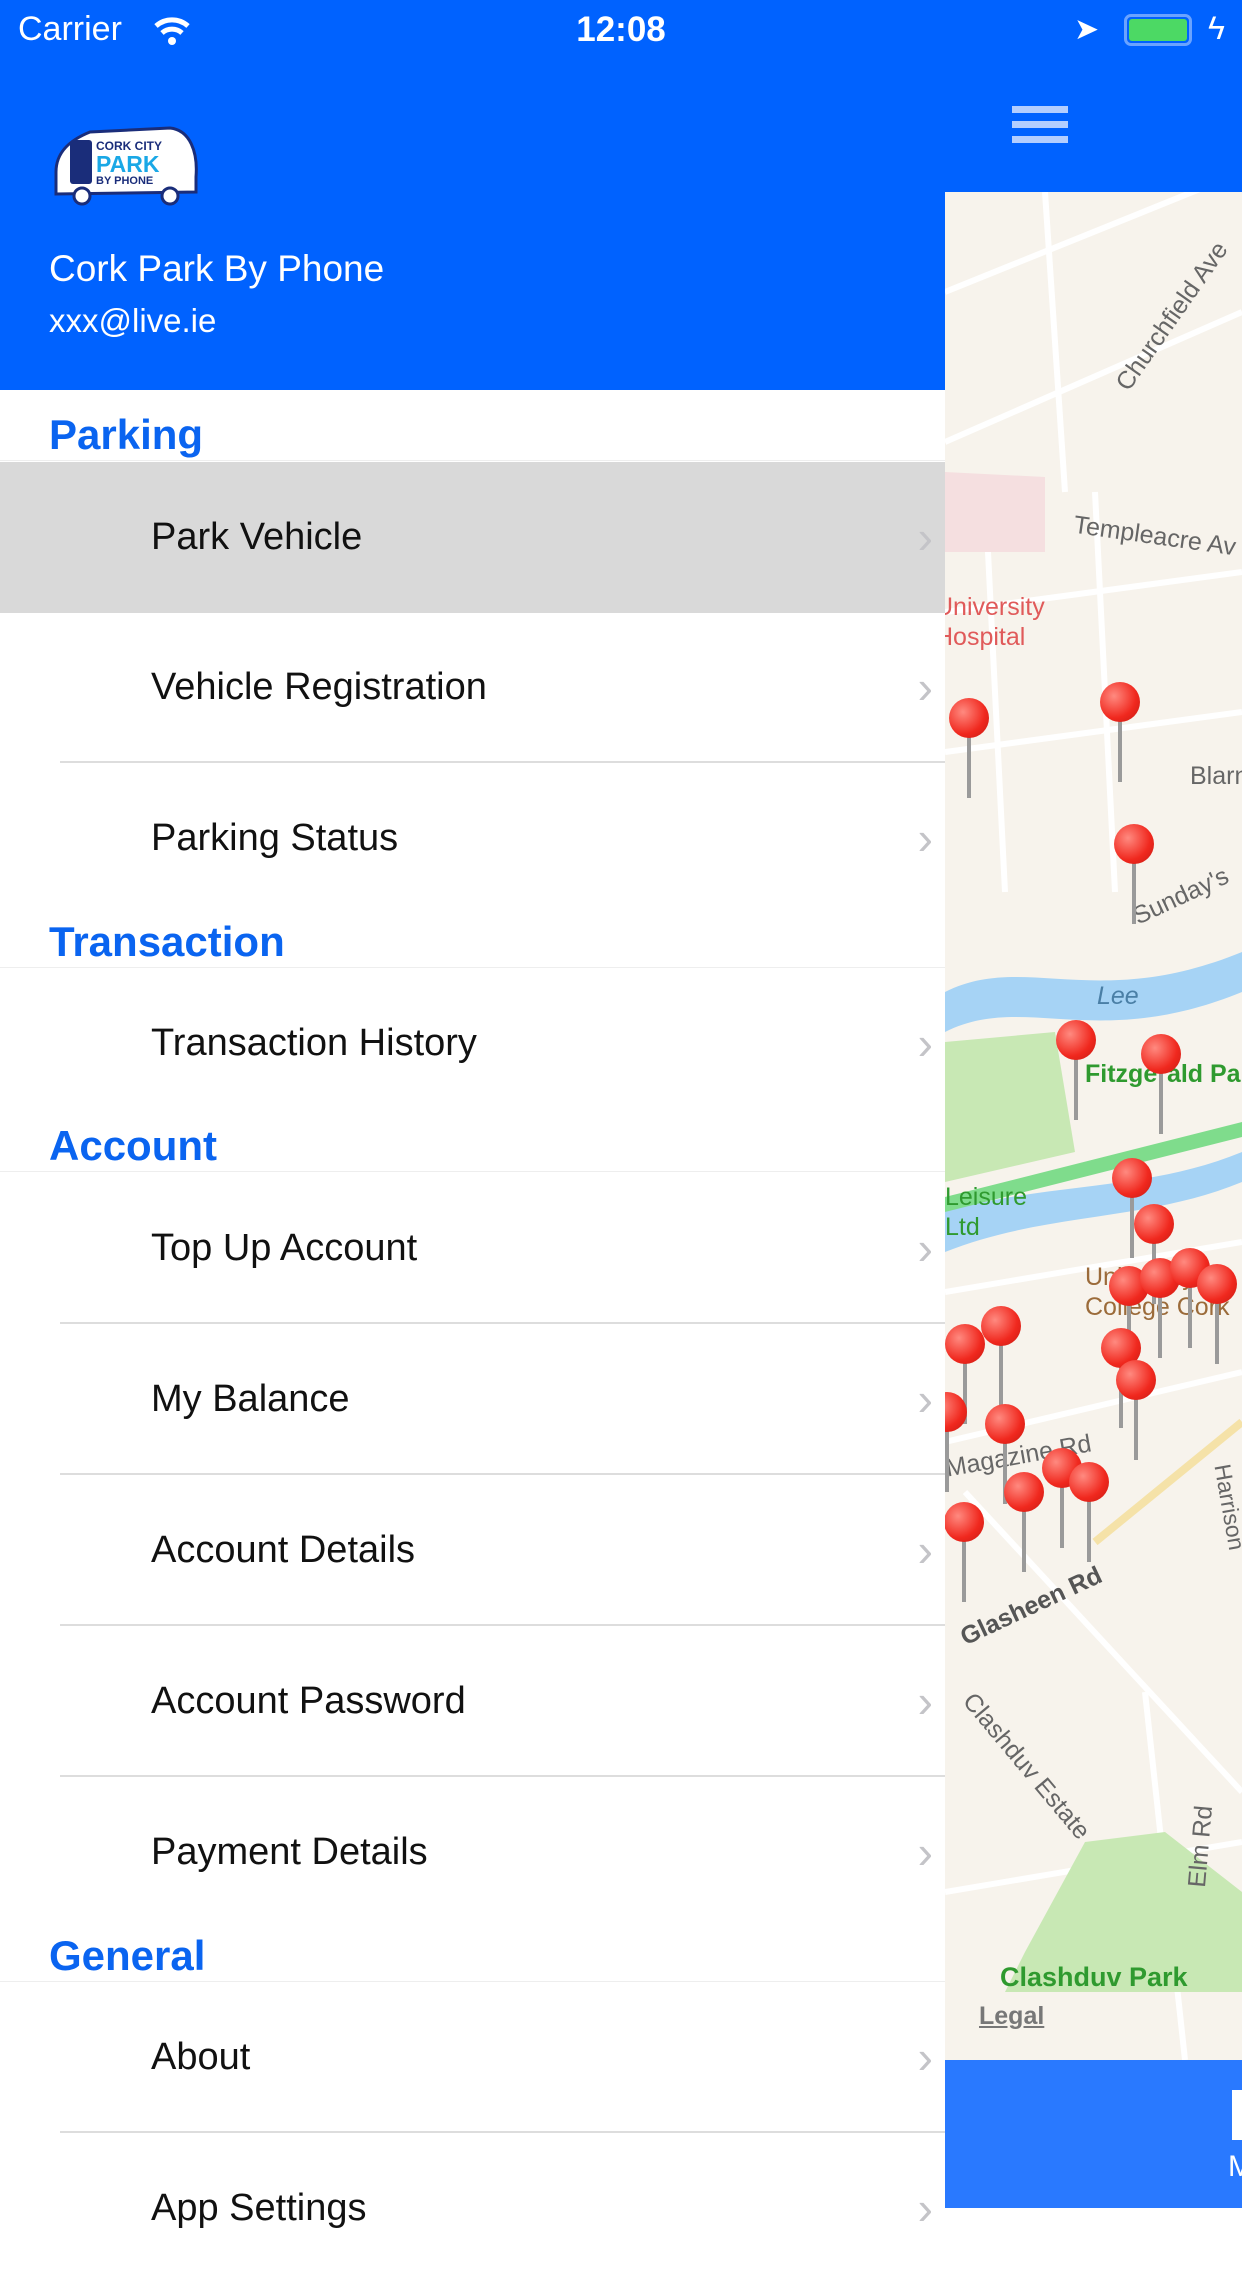 Image resolution: width=1242 pixels, height=2284 pixels. What do you see at coordinates (257, 537) in the screenshot?
I see `menu-item-label: Park Vehicle` at bounding box center [257, 537].